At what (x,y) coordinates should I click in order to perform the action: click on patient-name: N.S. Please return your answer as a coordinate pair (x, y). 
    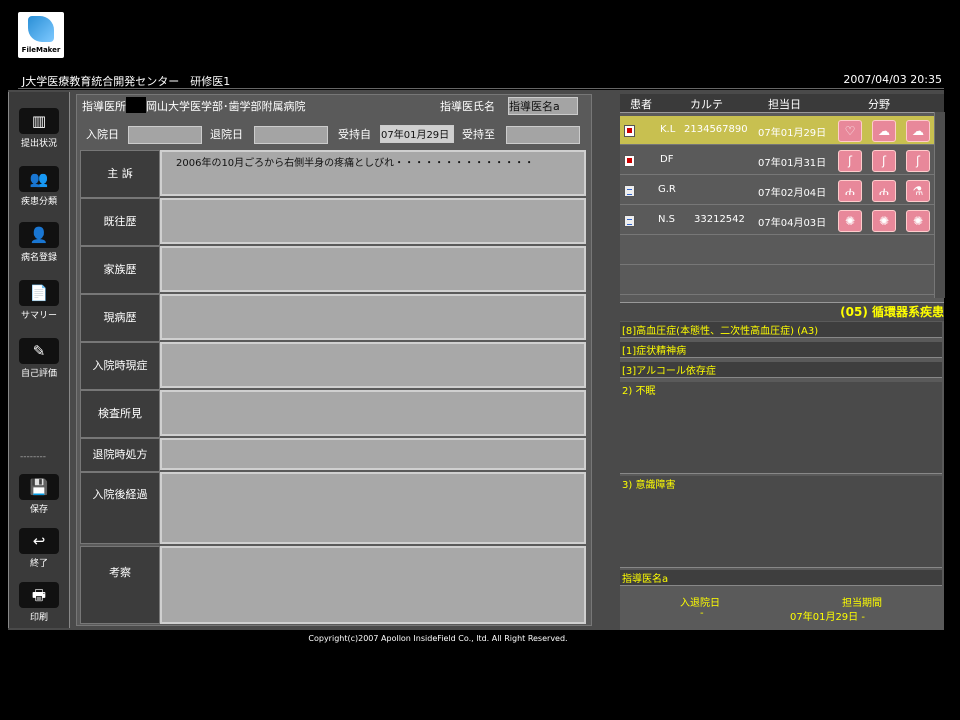
    Looking at the image, I should click on (667, 219).